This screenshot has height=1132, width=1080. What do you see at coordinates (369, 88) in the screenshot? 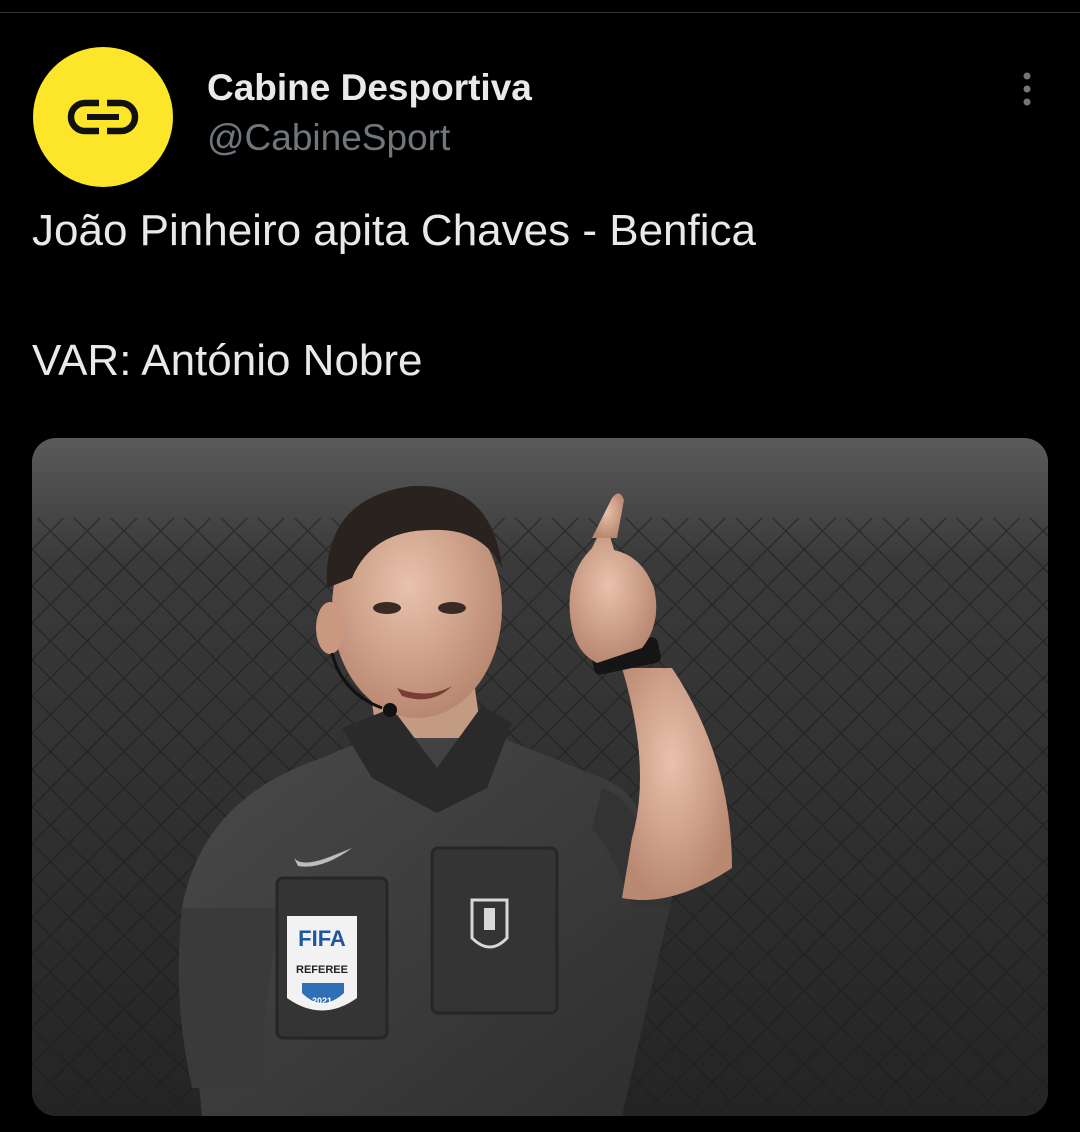
I see `author-display-name: Cabine Desportiva` at bounding box center [369, 88].